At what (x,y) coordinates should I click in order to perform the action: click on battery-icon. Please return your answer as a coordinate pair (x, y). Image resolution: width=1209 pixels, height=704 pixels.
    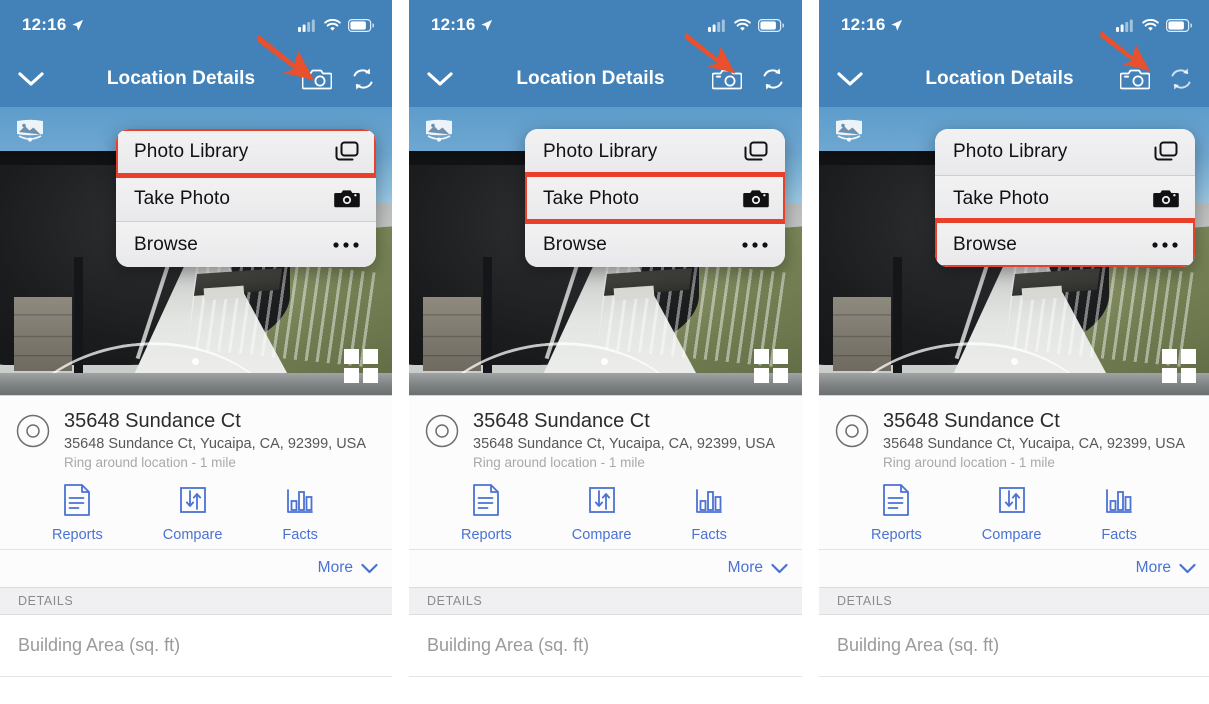
    Looking at the image, I should click on (361, 25).